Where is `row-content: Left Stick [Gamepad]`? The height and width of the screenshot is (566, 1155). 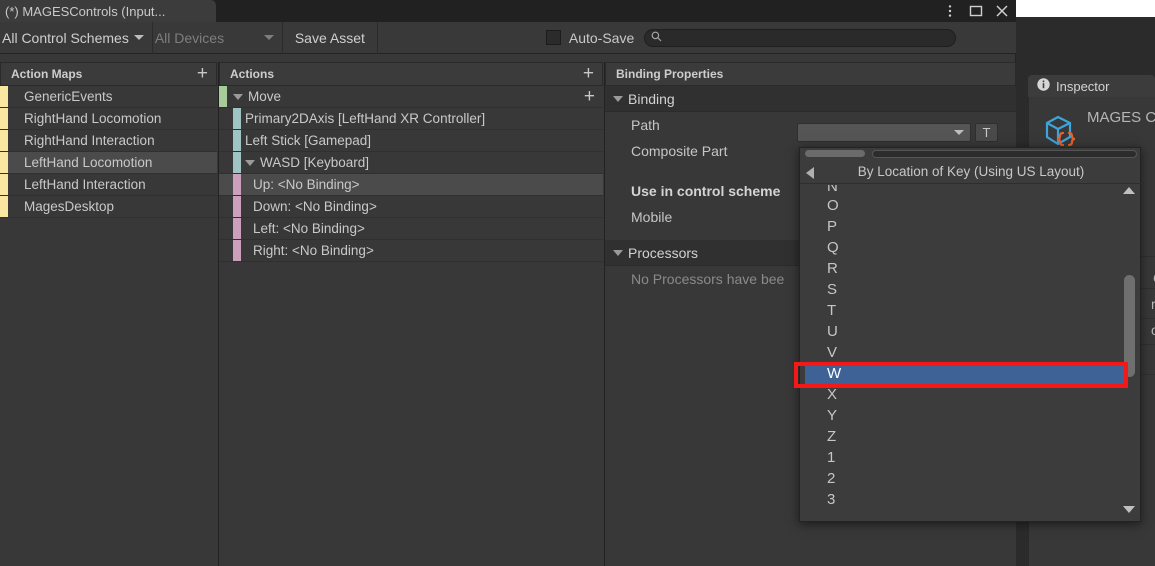 row-content: Left Stick [Gamepad] is located at coordinates (295, 140).